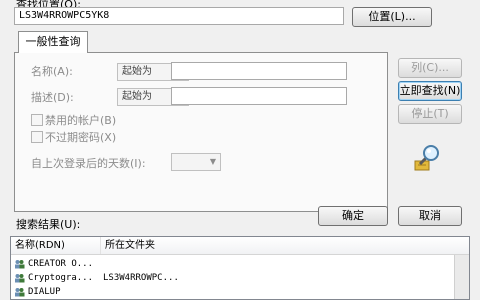  I want to click on results-label: 搜索结果(U):, so click(48, 224).